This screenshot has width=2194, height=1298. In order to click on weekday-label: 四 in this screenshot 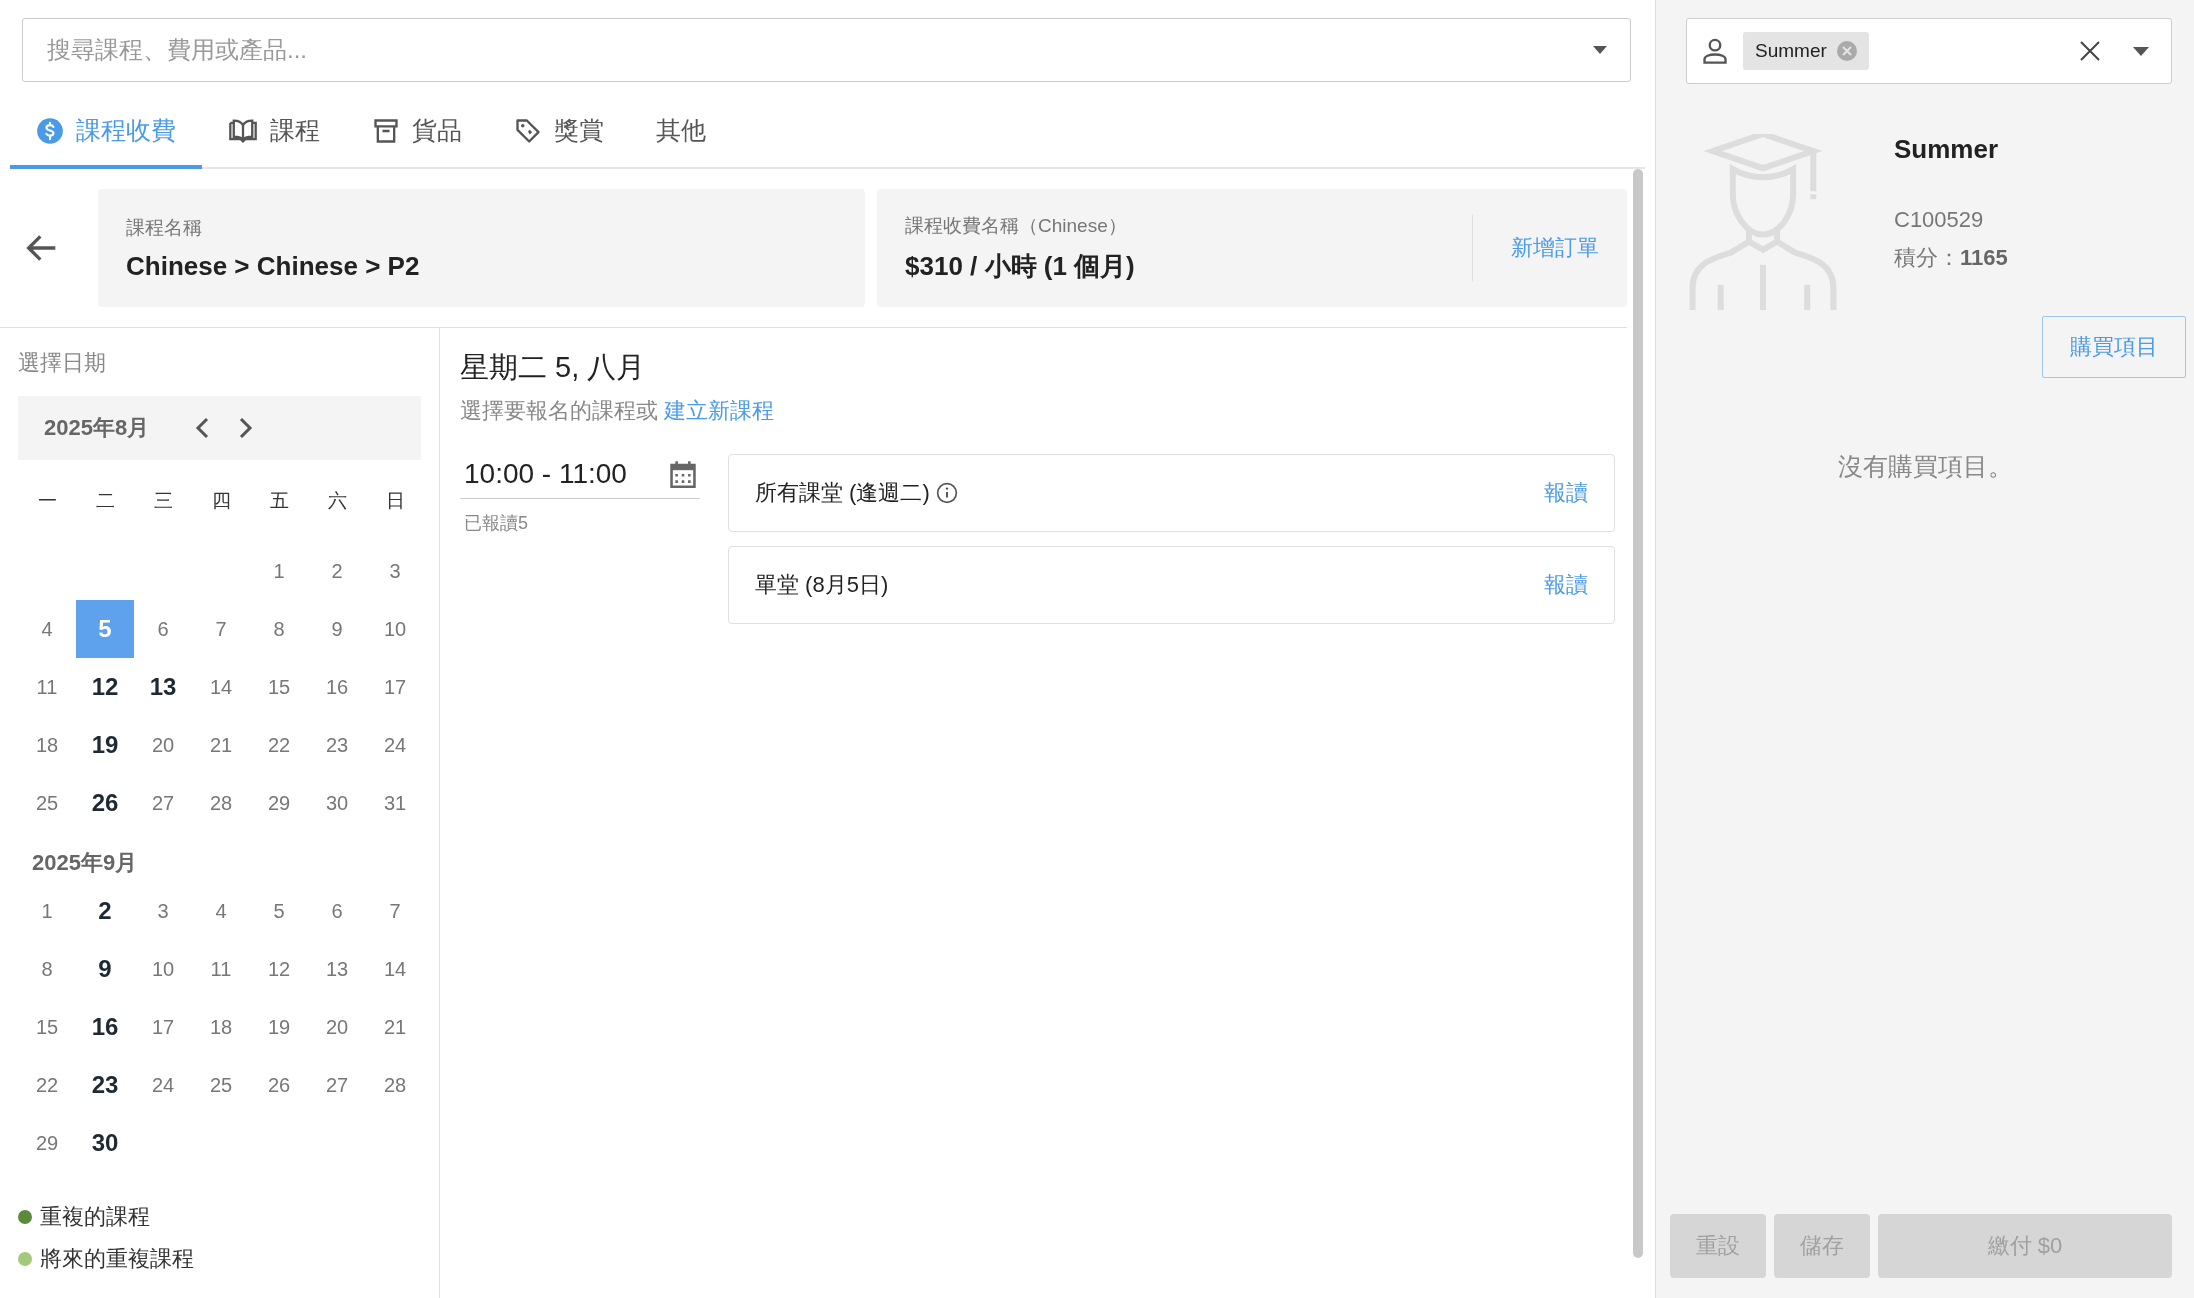, I will do `click(221, 501)`.